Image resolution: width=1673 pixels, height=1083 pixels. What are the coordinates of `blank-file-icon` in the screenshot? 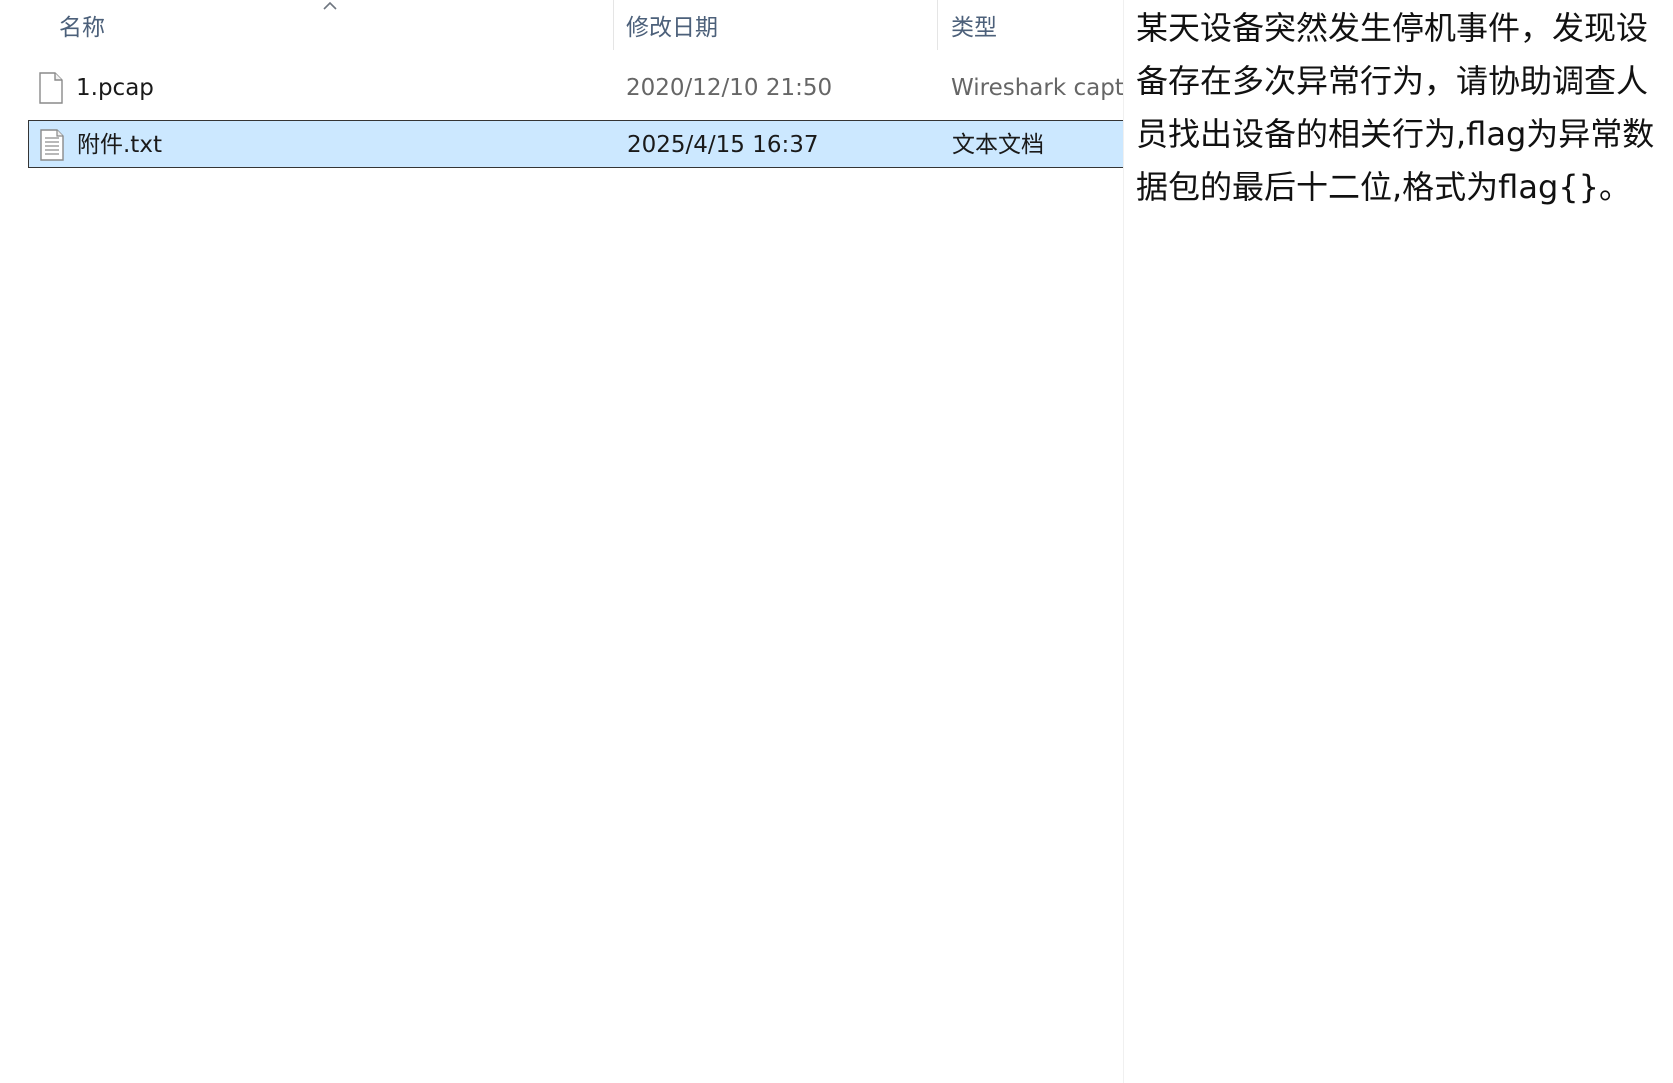 It's located at (51, 88).